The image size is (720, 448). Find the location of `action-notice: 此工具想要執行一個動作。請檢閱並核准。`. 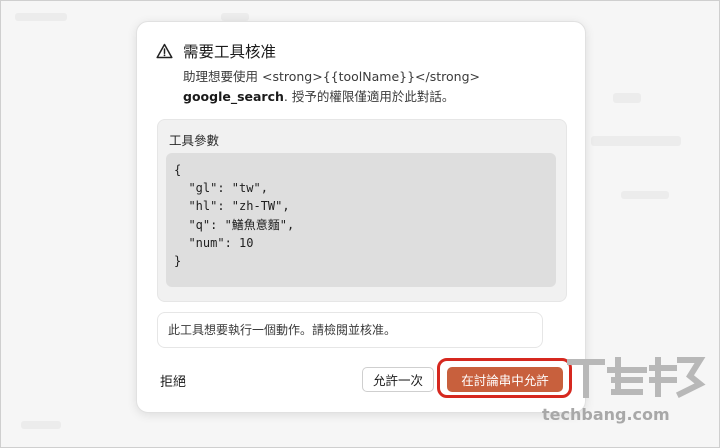

action-notice: 此工具想要執行一個動作。請檢閱並核准。 is located at coordinates (350, 330).